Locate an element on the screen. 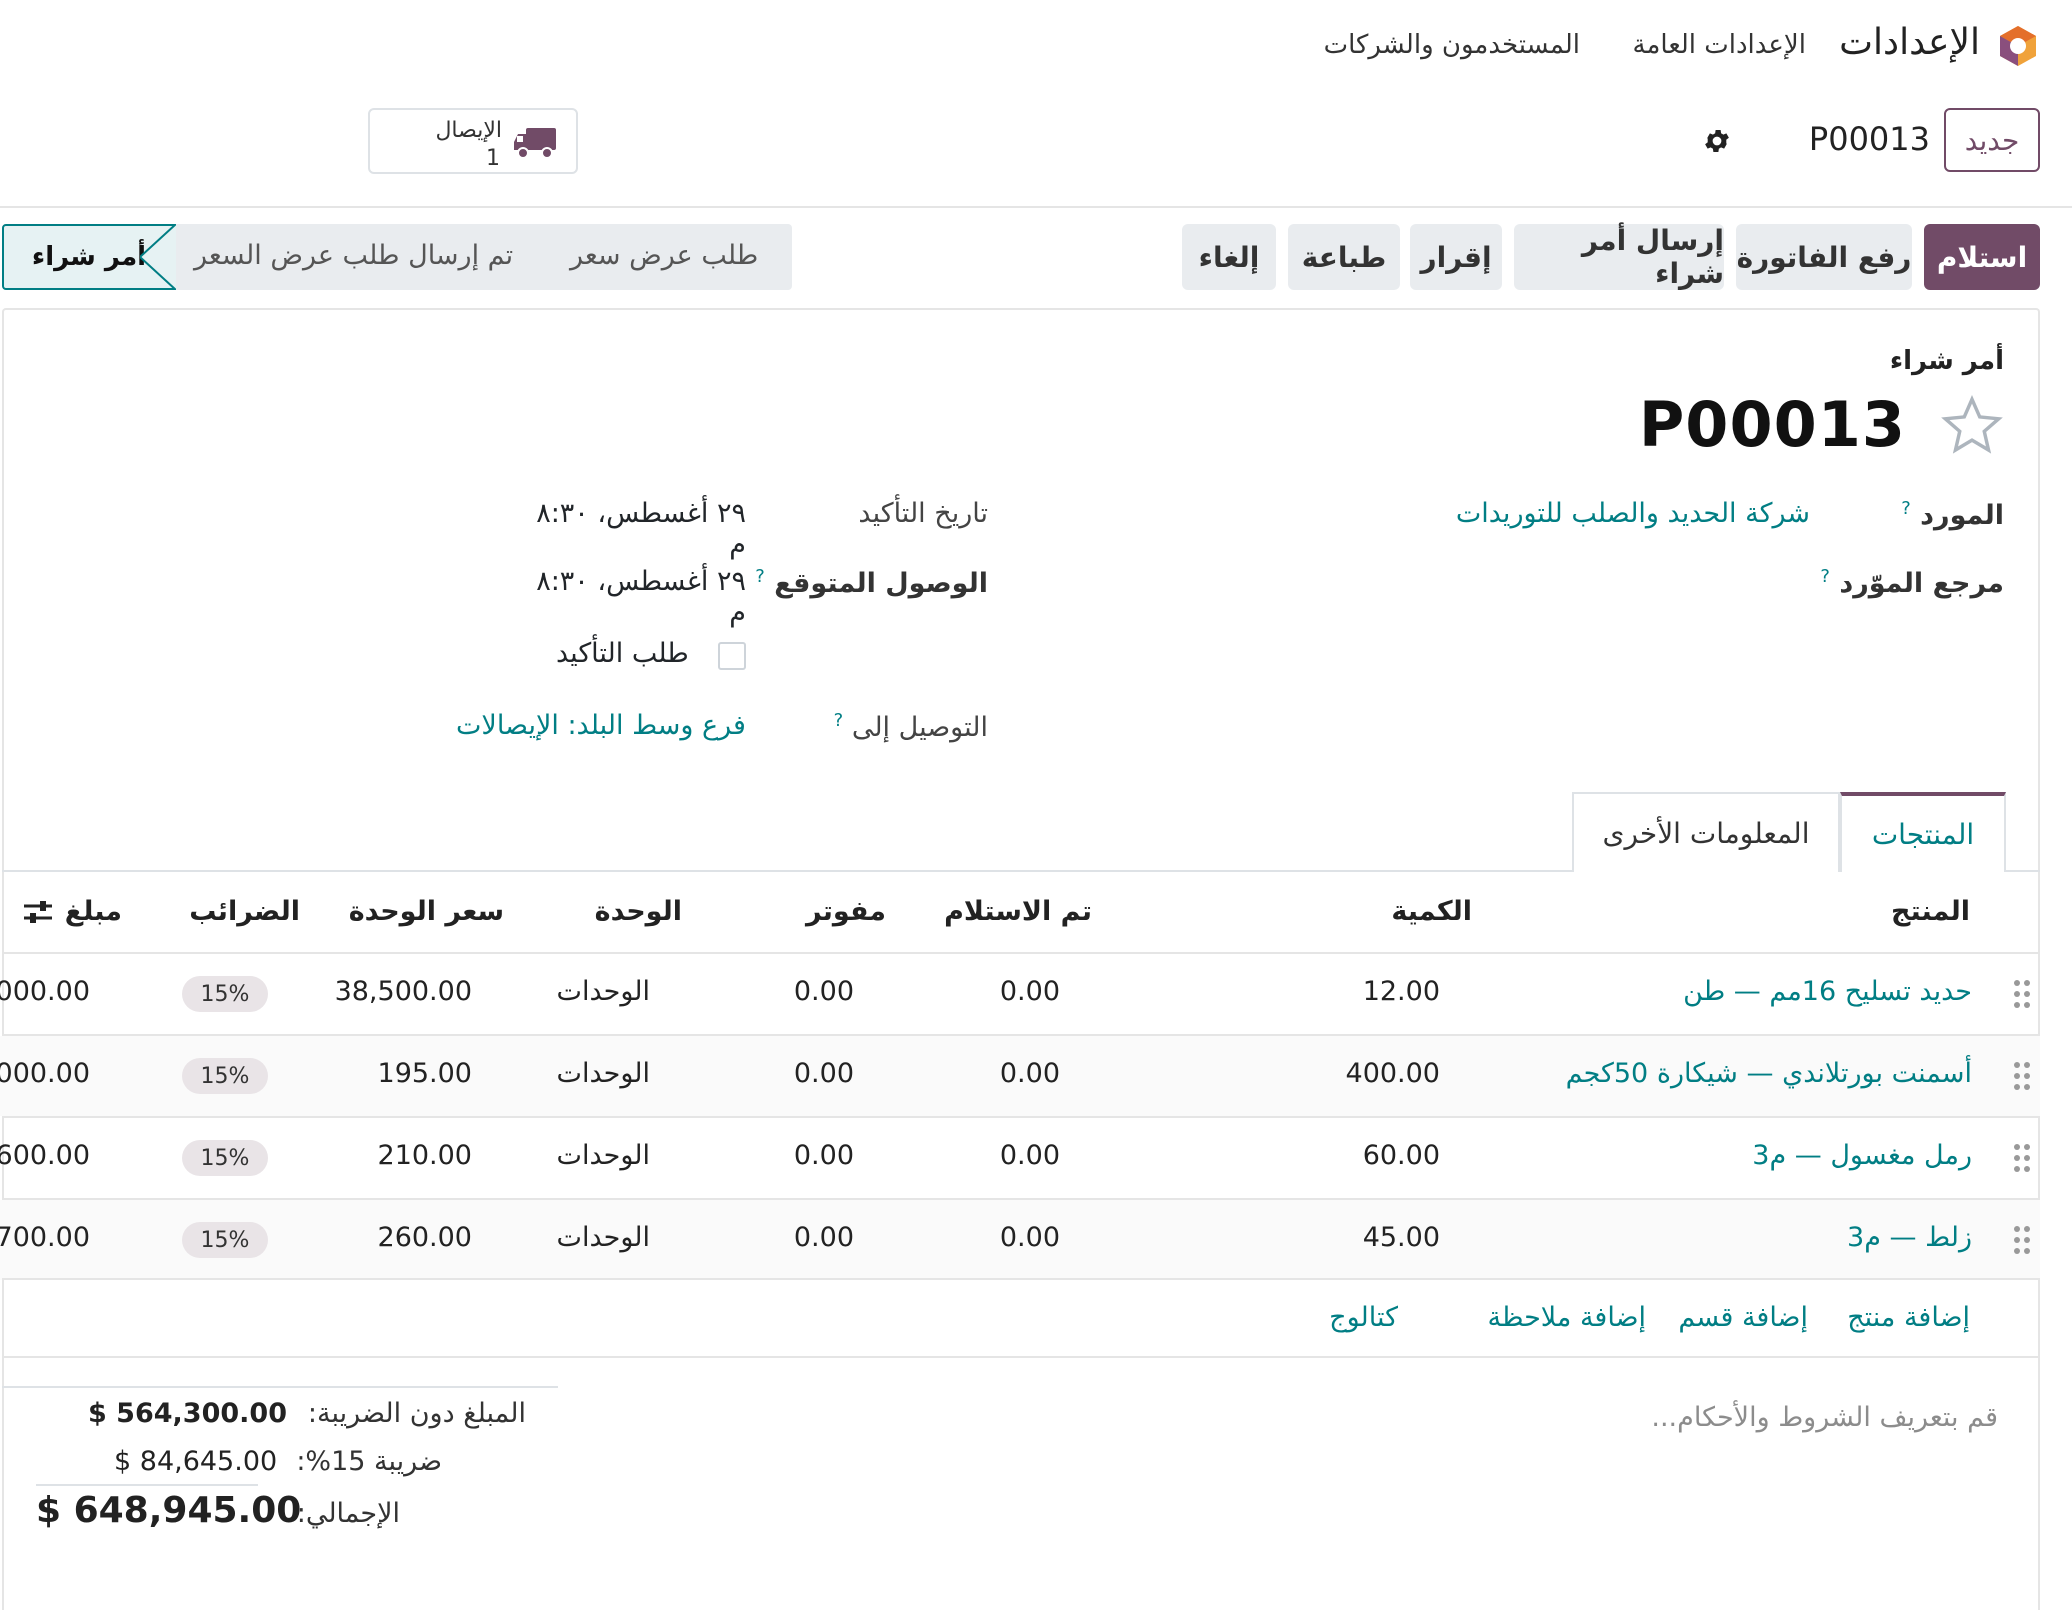 Image resolution: width=2072 pixels, height=1610 pixels. deliver-to-label: التوصيل إلى ? is located at coordinates (910, 726).